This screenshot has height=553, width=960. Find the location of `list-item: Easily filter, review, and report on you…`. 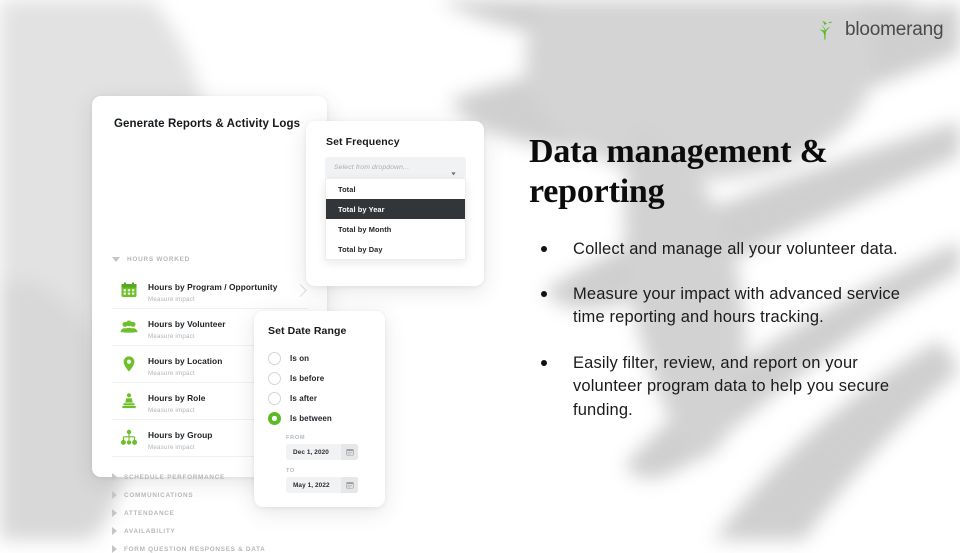

list-item: Easily filter, review, and report on you… is located at coordinates (729, 387).